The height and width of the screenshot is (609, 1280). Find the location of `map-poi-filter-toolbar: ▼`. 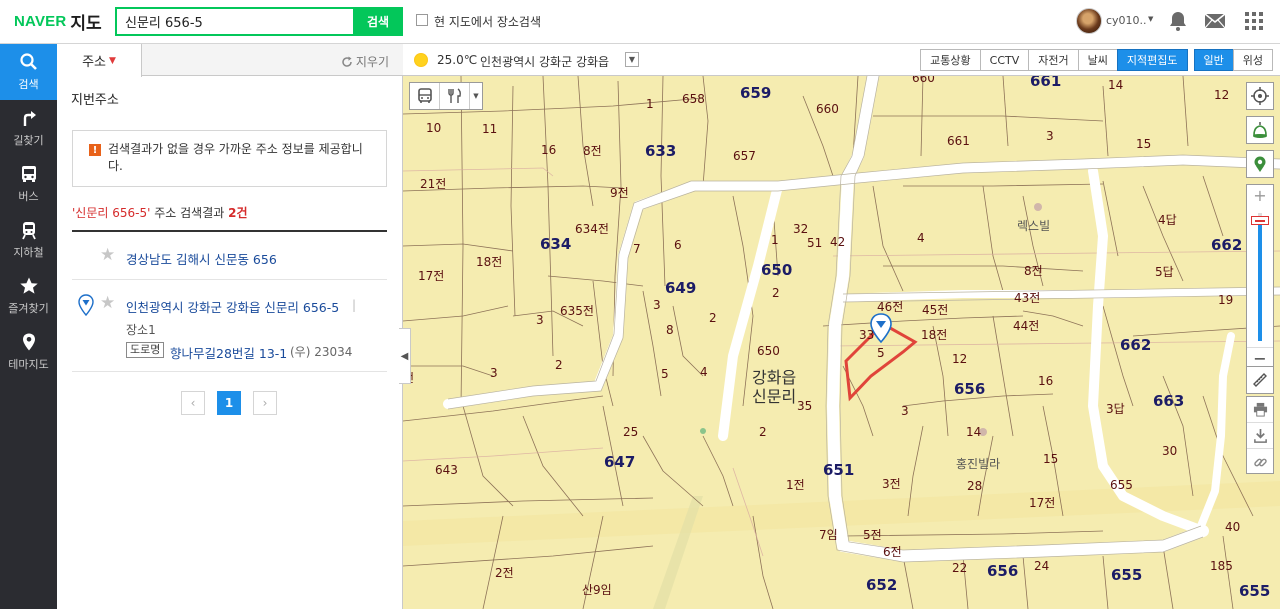

map-poi-filter-toolbar: ▼ is located at coordinates (446, 96).